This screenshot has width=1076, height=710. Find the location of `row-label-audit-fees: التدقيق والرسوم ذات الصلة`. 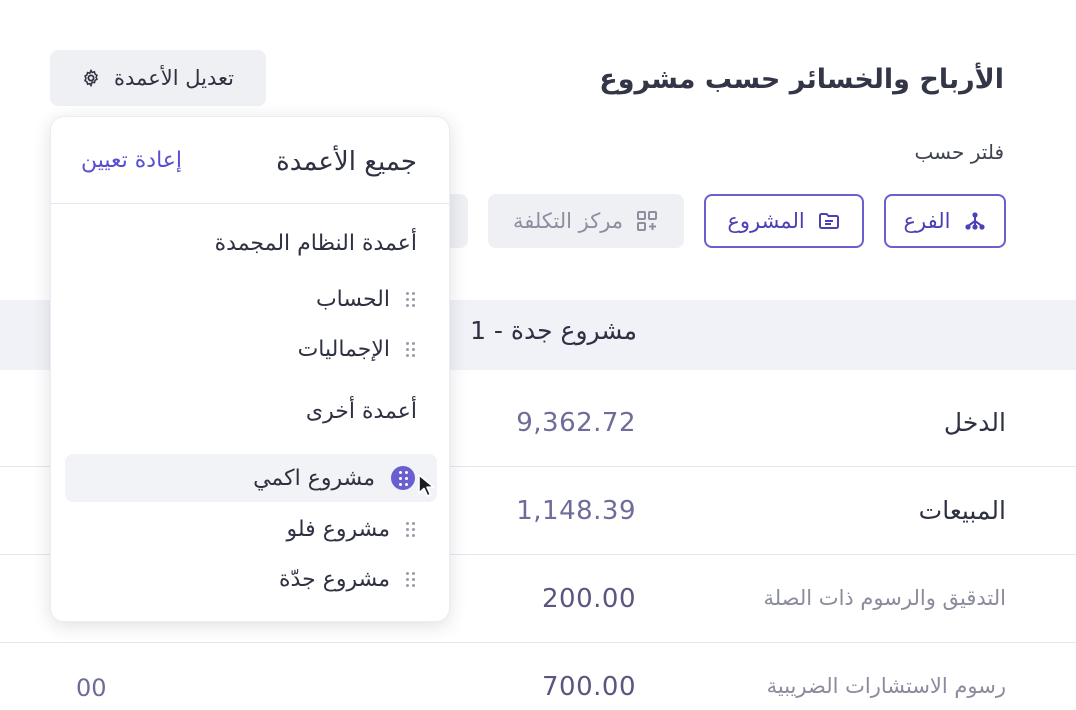

row-label-audit-fees: التدقيق والرسوم ذات الصلة is located at coordinates (884, 598).